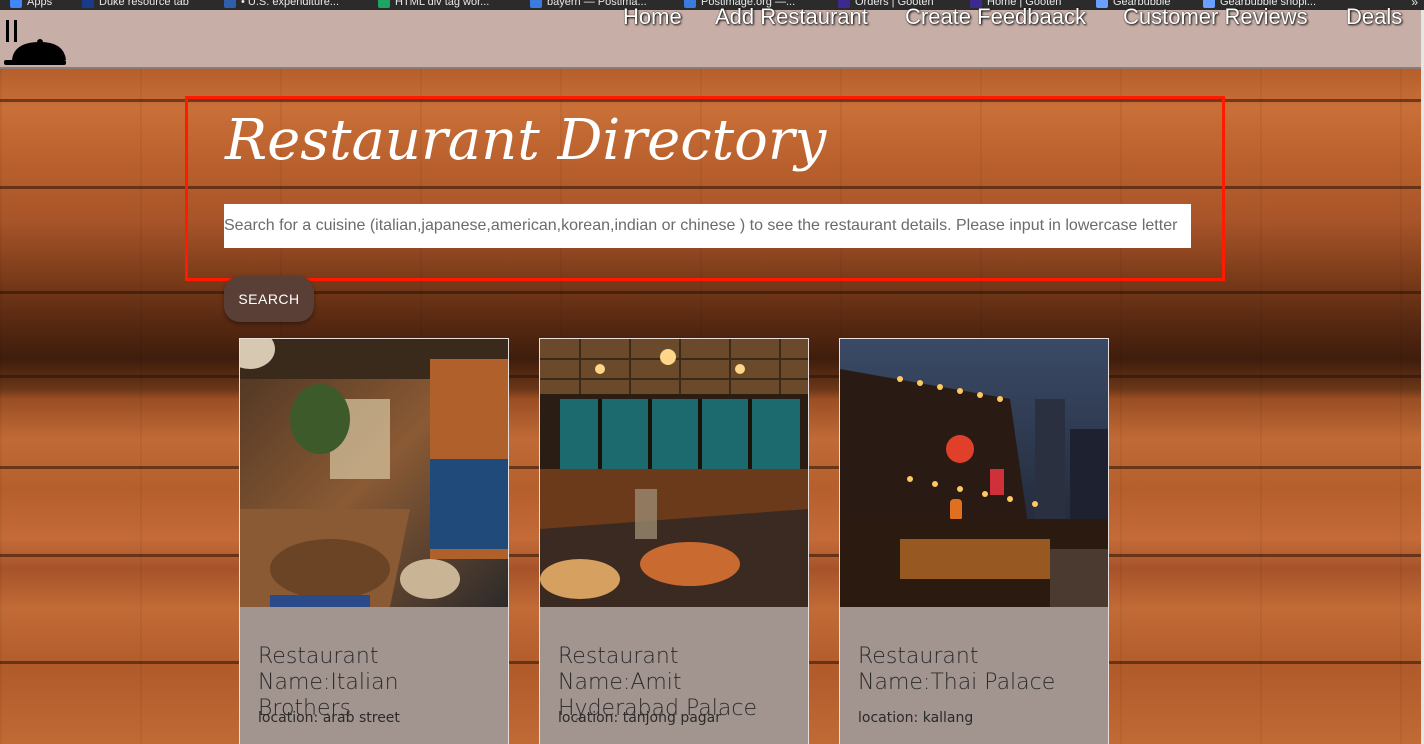 This screenshot has height=744, width=1424. I want to click on bookmark-label: Duke resource tab, so click(144, 4).